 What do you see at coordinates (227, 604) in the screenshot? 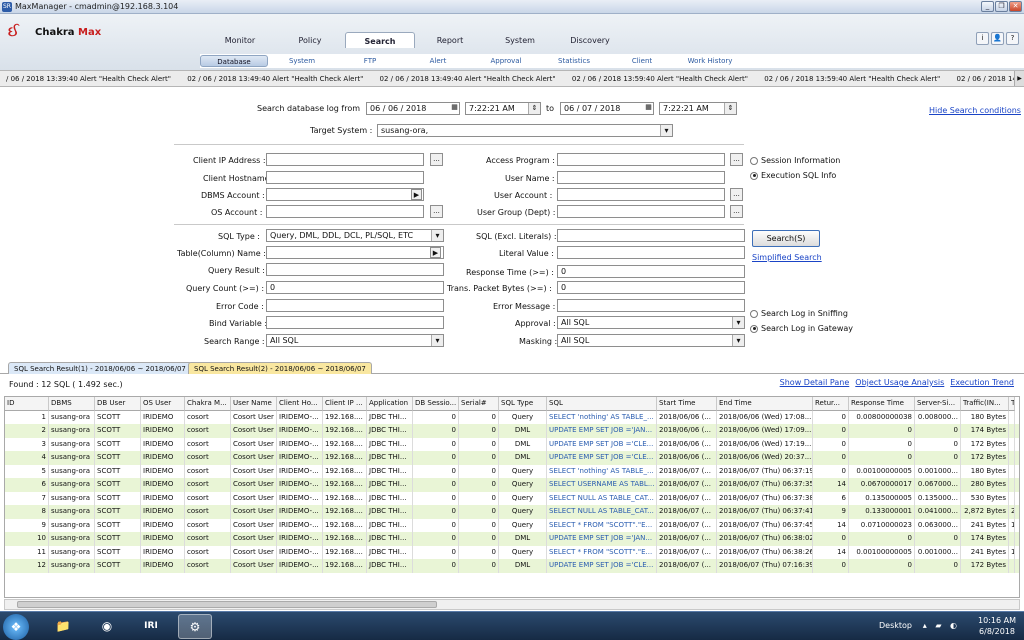
I see `scrollbar-thumb` at bounding box center [227, 604].